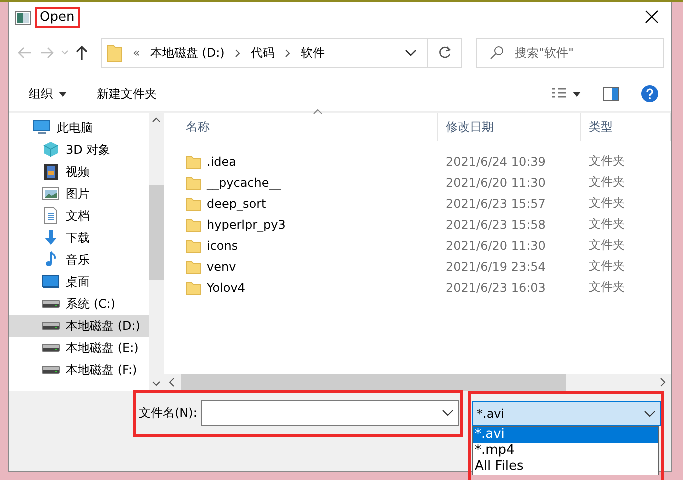 This screenshot has height=480, width=683. What do you see at coordinates (312, 53) in the screenshot?
I see `breadcrumb: 软件` at bounding box center [312, 53].